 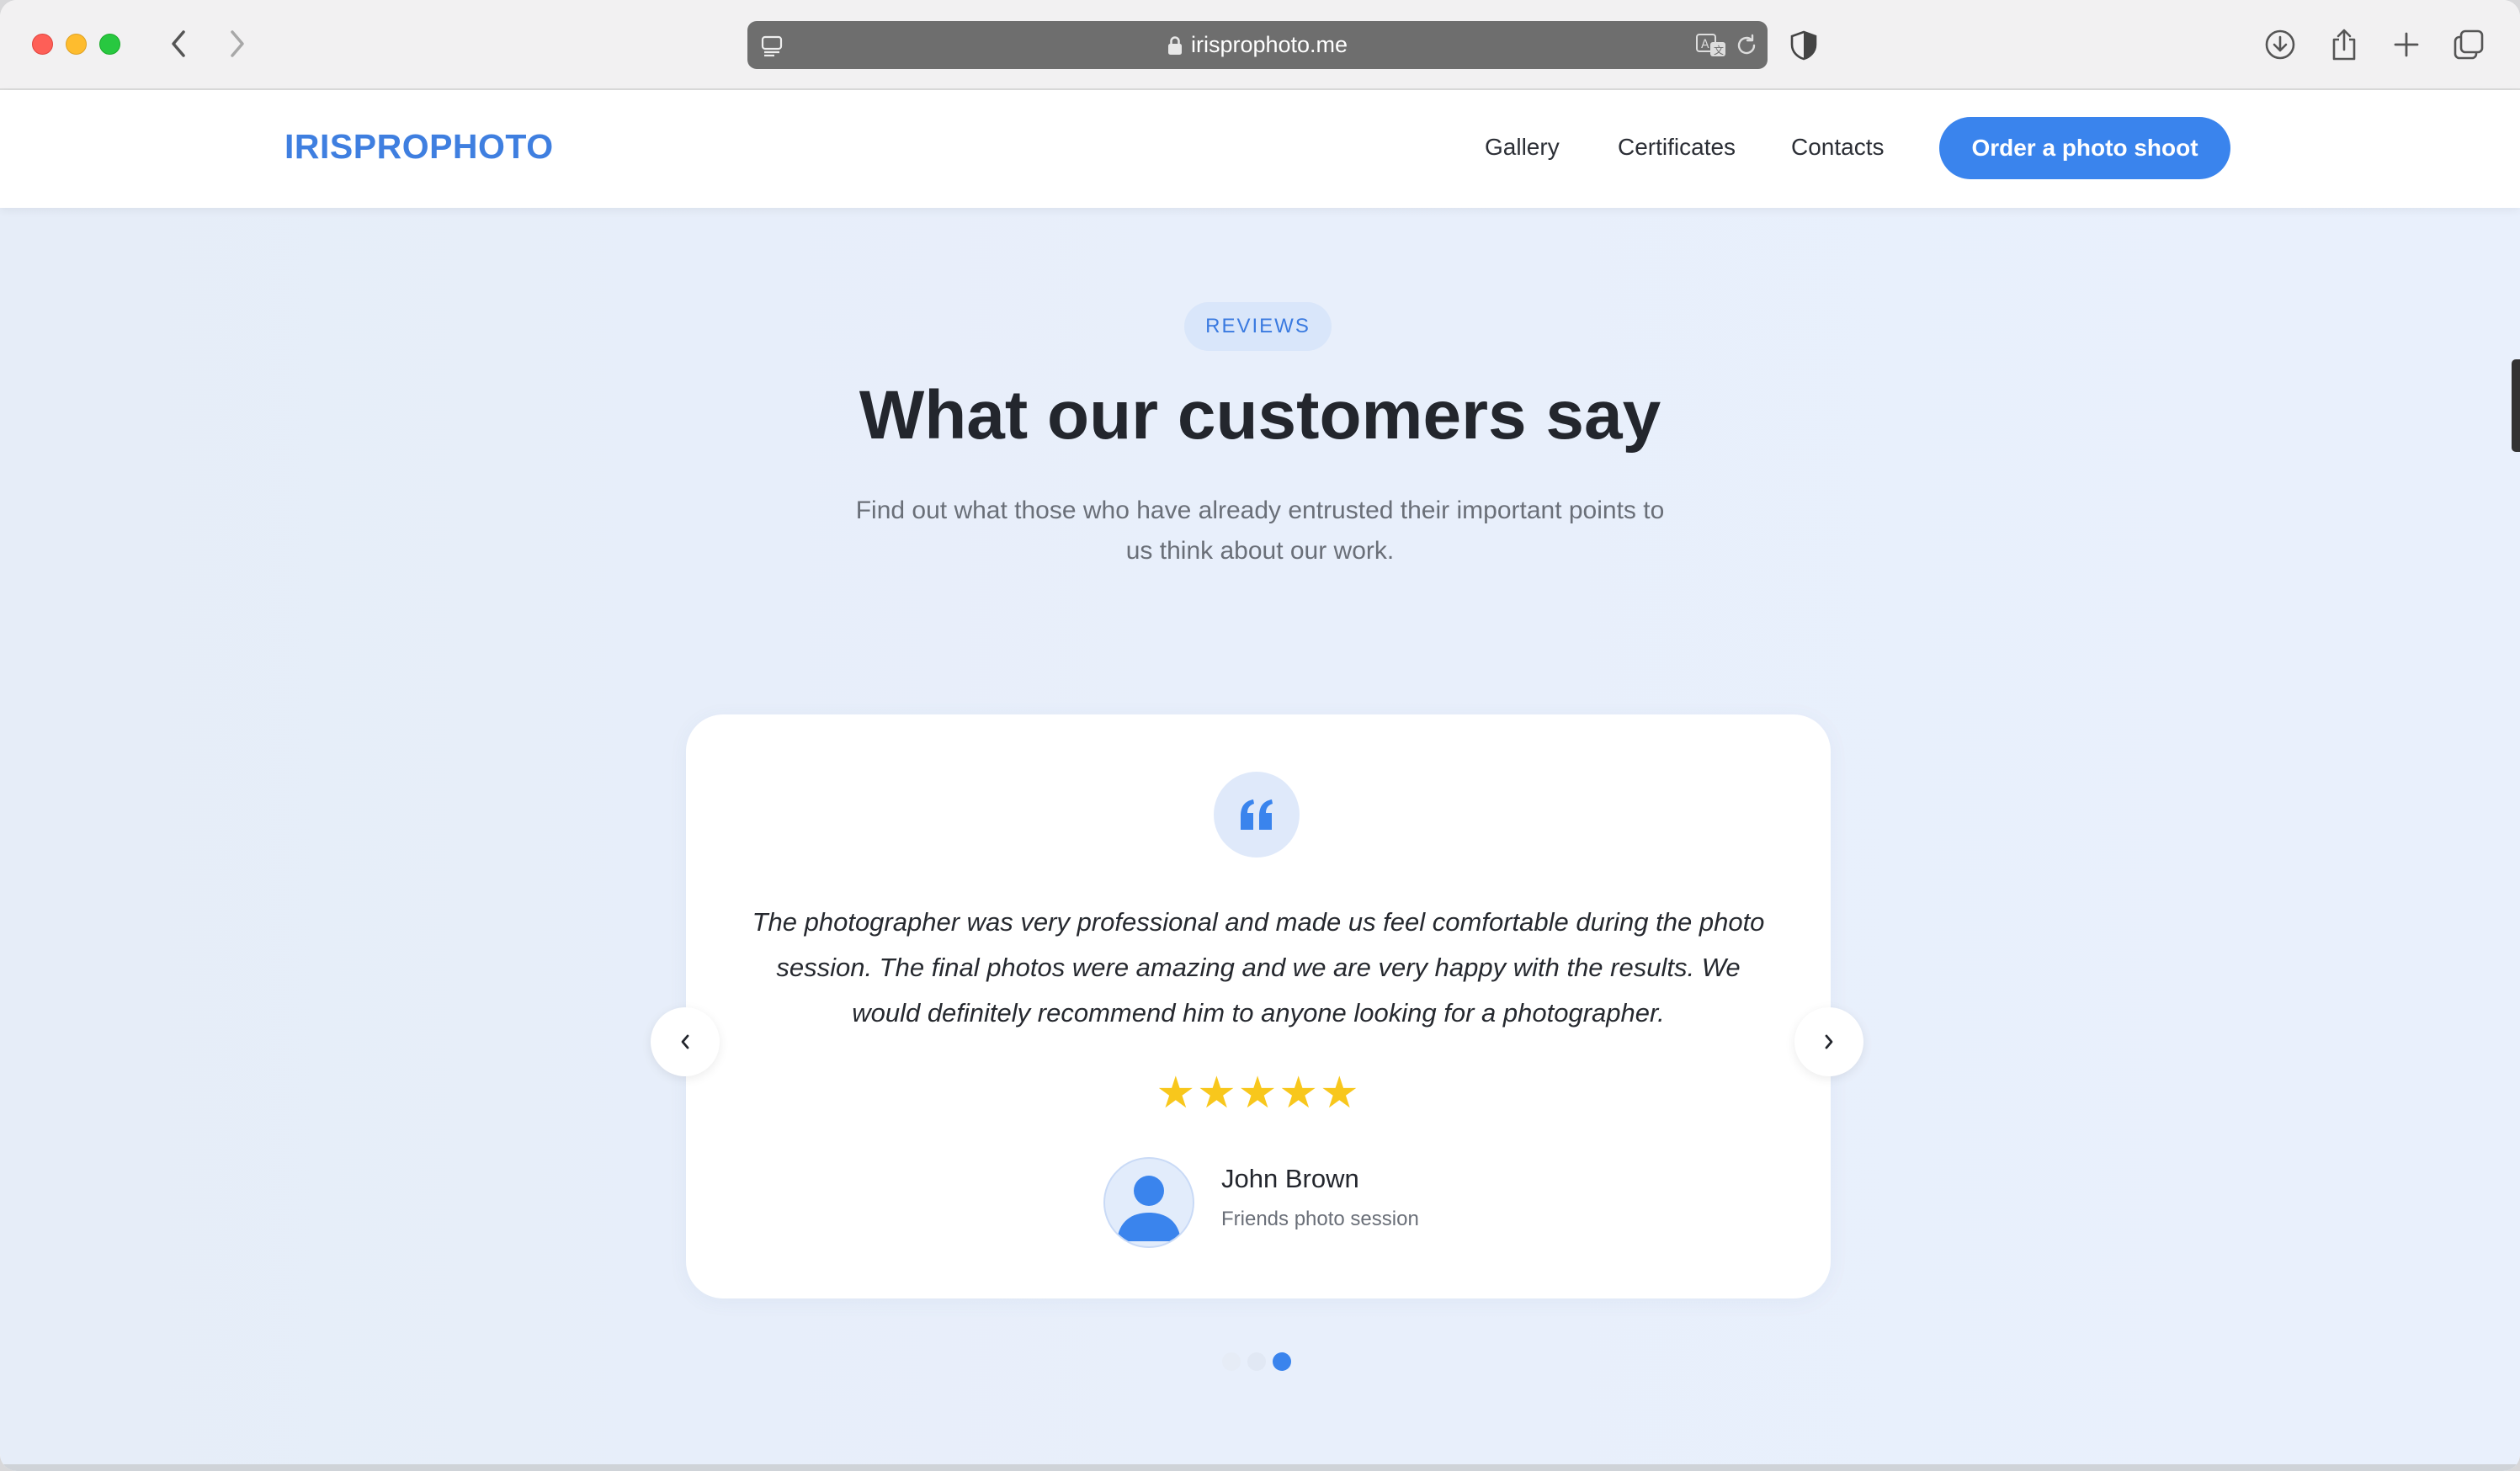 I want to click on shield-icon, so click(x=1803, y=46).